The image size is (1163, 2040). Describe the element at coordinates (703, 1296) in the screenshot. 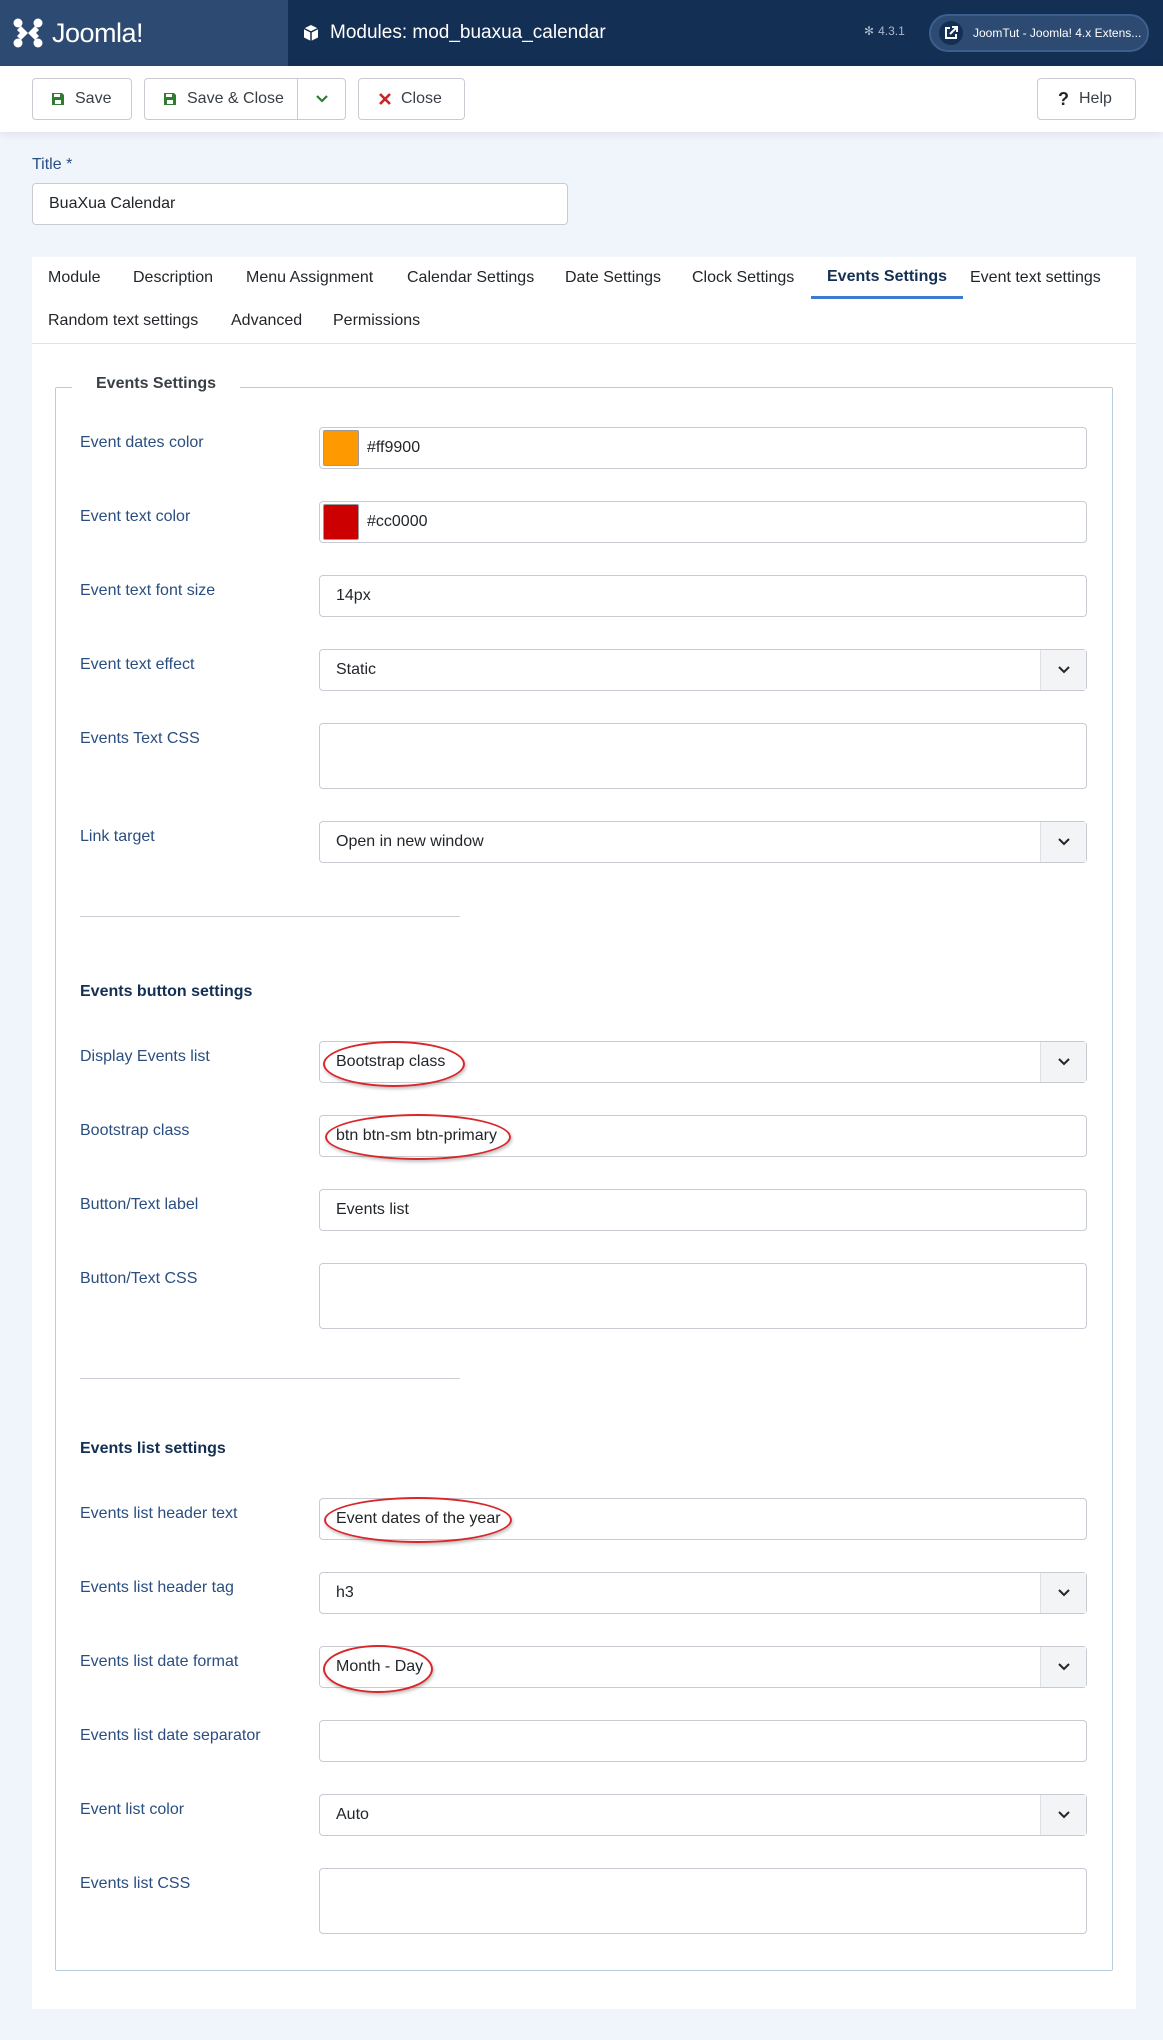

I see `button-text-css-textarea` at that location.